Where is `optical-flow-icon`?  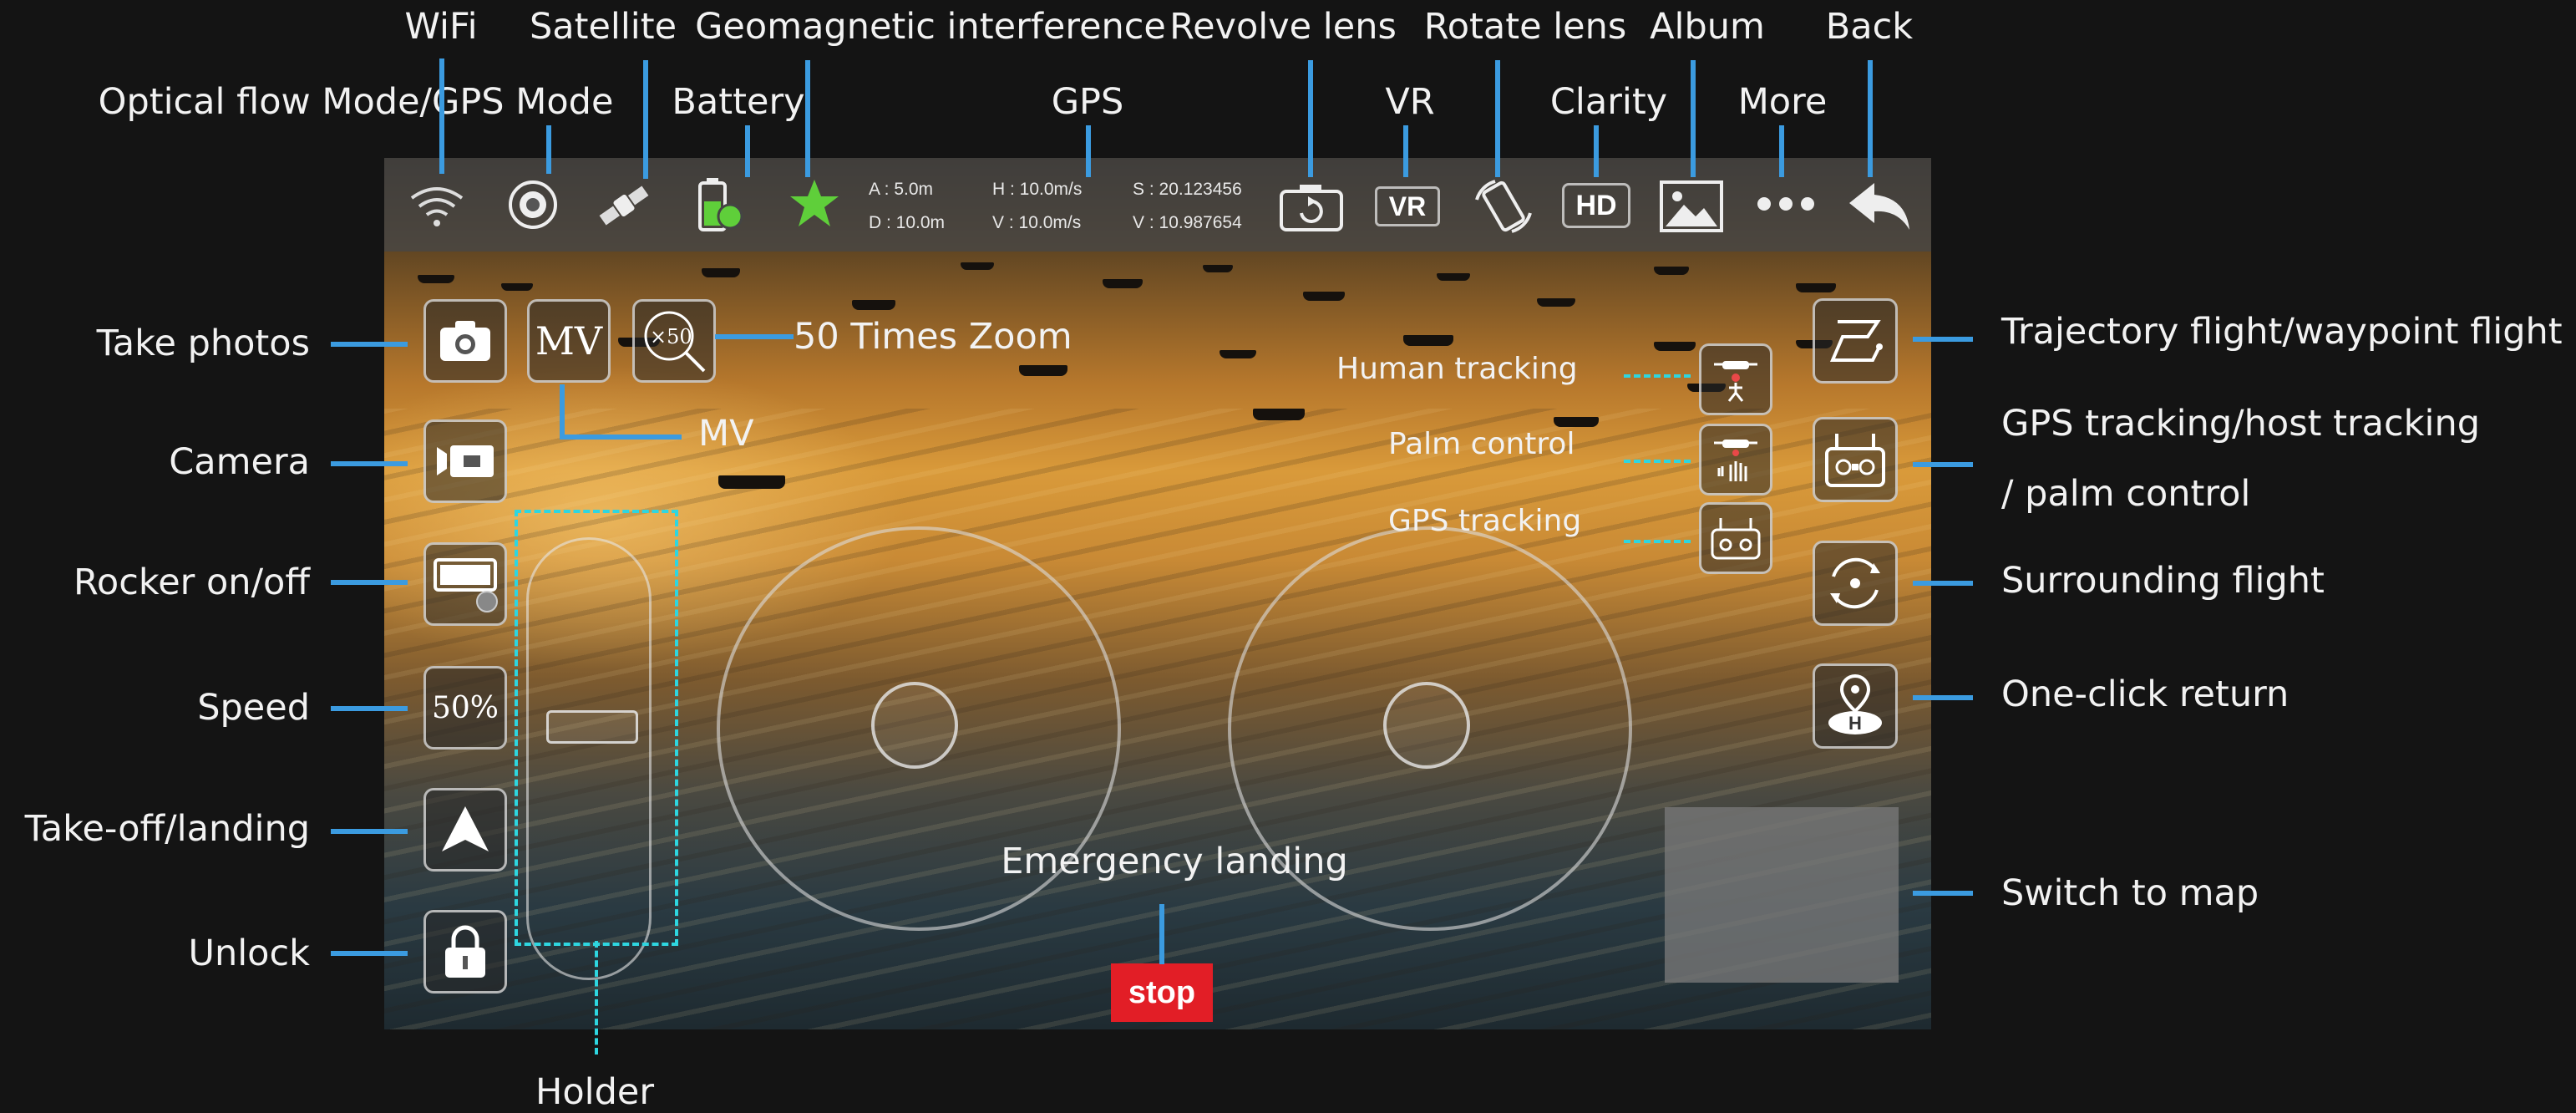
optical-flow-icon is located at coordinates (533, 204).